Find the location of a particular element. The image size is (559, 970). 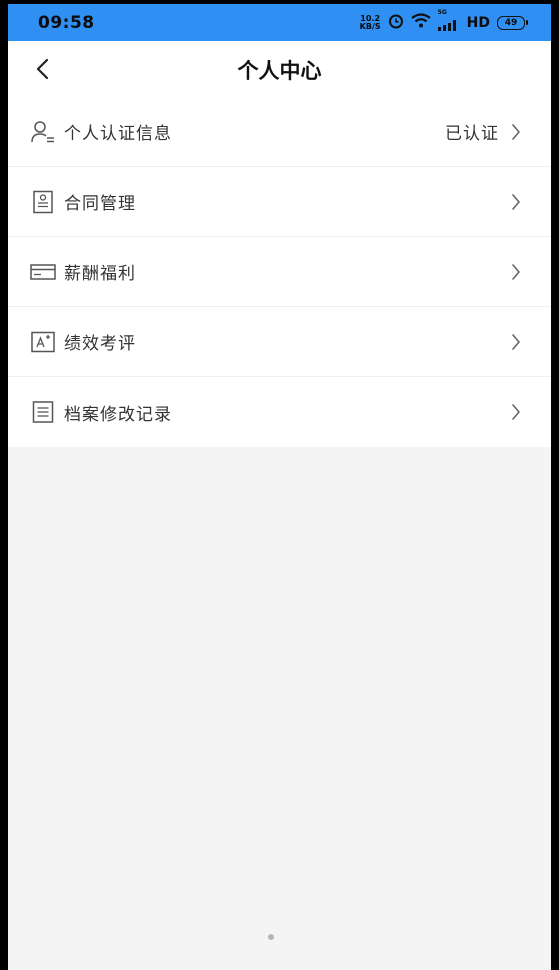

status-time: 09:58 is located at coordinates (66, 22).